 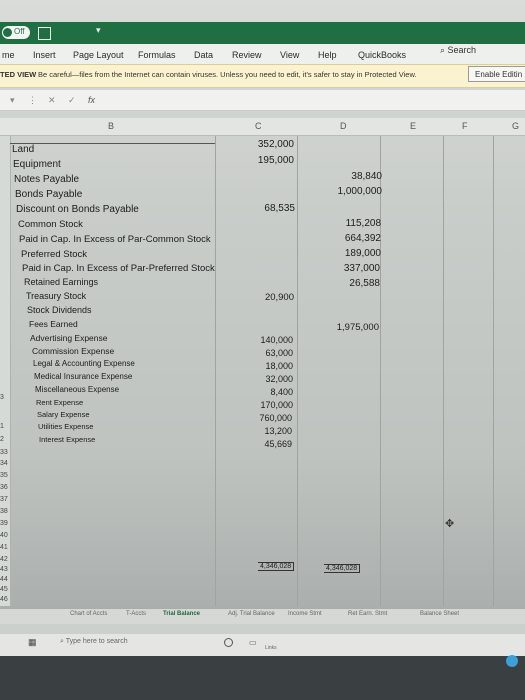 I want to click on account-name: Medical Insurance Expense, so click(x=83, y=376).